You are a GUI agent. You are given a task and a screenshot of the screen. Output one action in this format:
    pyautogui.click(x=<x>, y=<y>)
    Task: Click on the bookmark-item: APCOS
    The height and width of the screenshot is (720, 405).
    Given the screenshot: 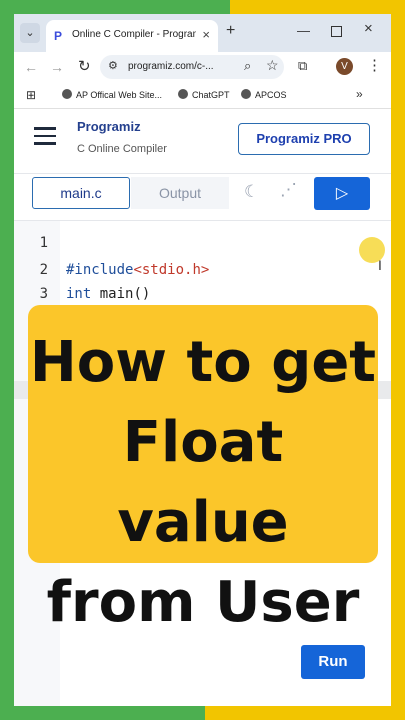 What is the action you would take?
    pyautogui.click(x=264, y=94)
    